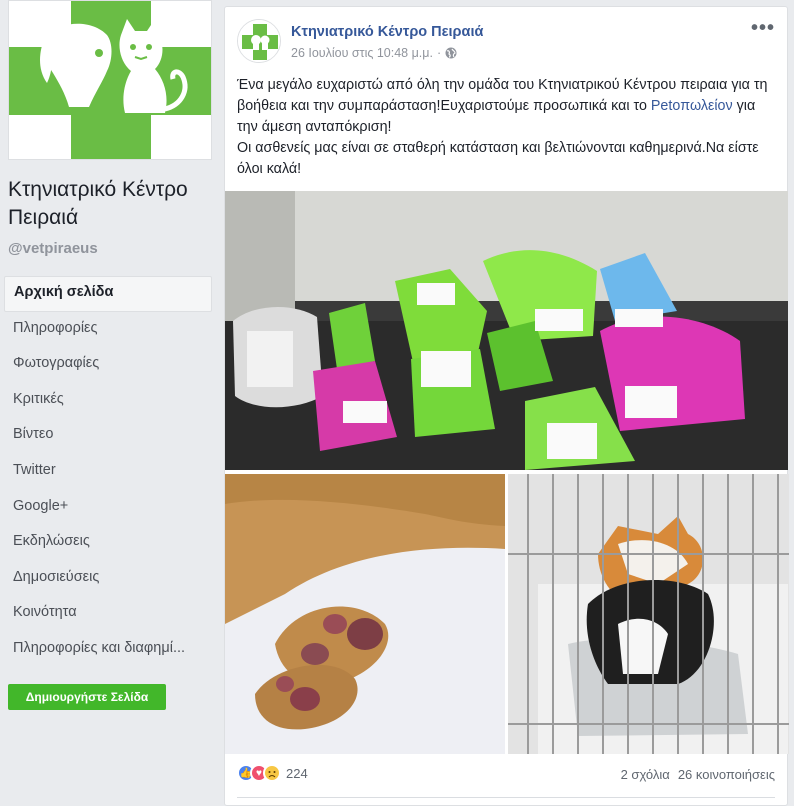 This screenshot has width=794, height=806. I want to click on cat-paws-image, so click(365, 614).